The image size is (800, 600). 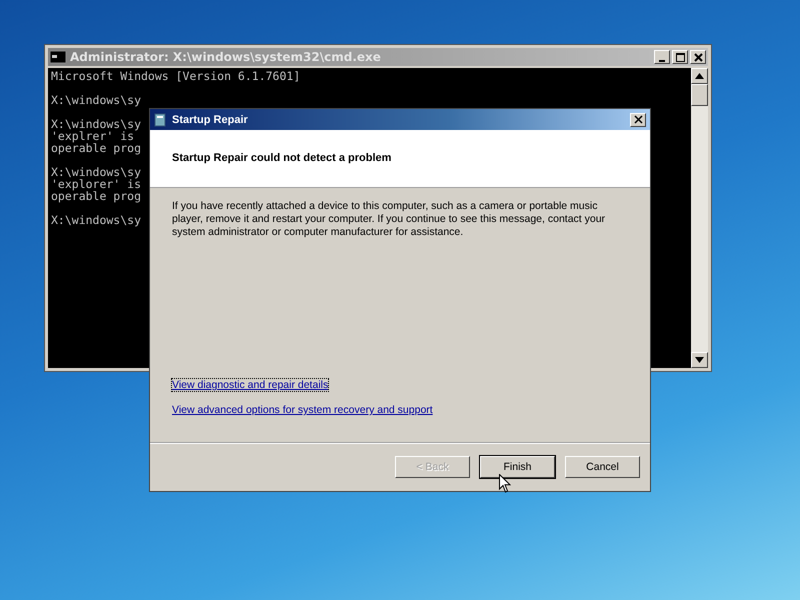 What do you see at coordinates (250, 385) in the screenshot?
I see `link: View diagnostic and repair details` at bounding box center [250, 385].